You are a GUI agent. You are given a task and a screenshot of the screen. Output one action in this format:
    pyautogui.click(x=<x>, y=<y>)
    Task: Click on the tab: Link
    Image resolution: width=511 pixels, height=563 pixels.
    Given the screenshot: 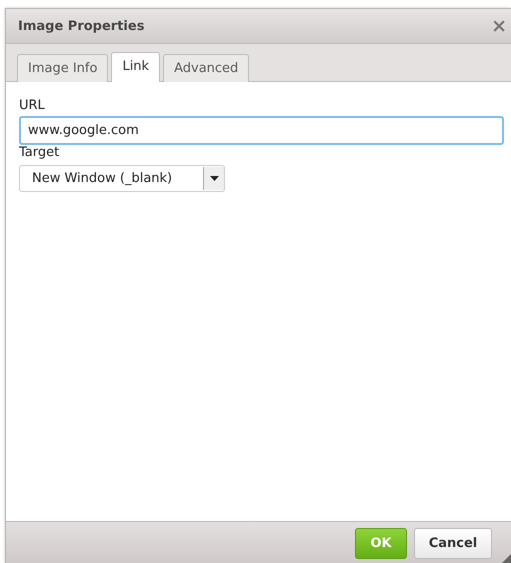 What is the action you would take?
    pyautogui.click(x=135, y=67)
    